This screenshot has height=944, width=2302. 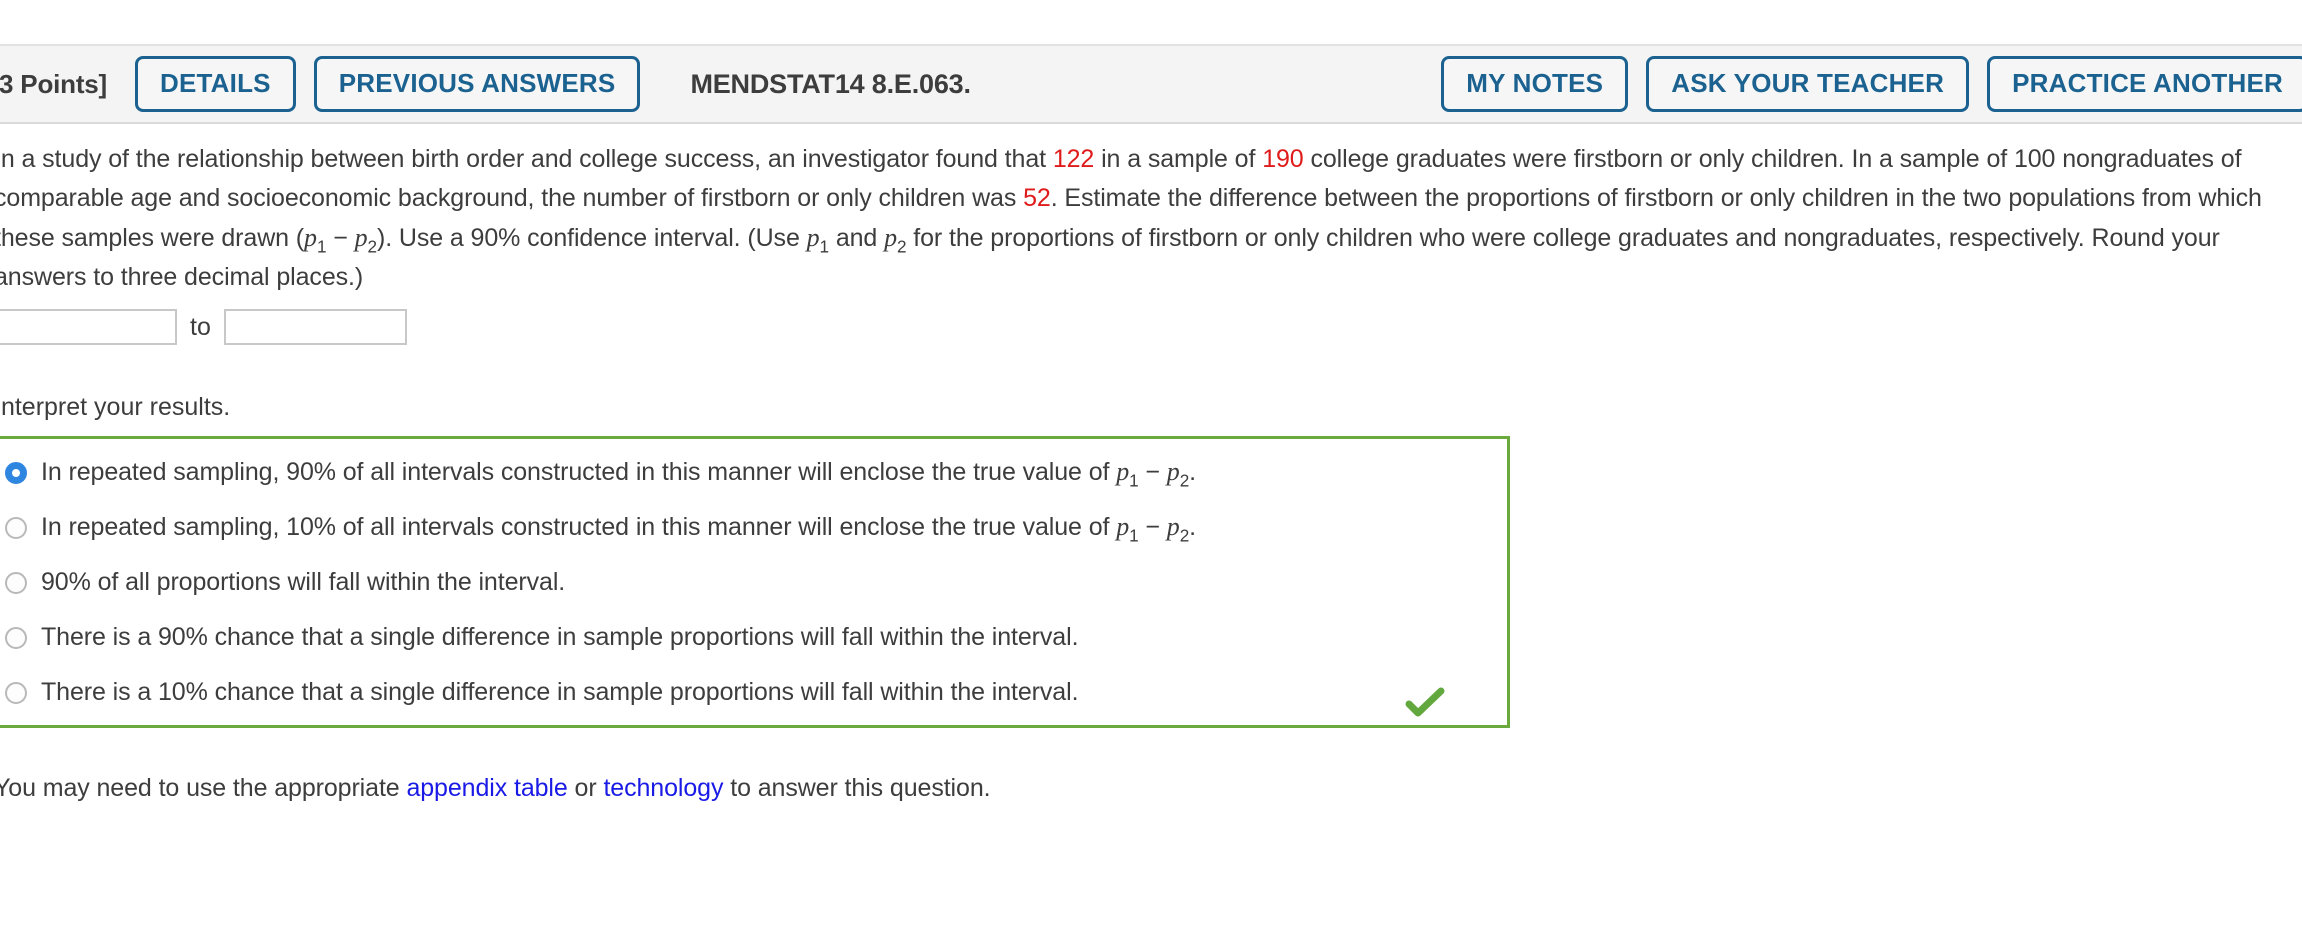 I want to click on question-part-2: in a sample of, so click(x=1178, y=159).